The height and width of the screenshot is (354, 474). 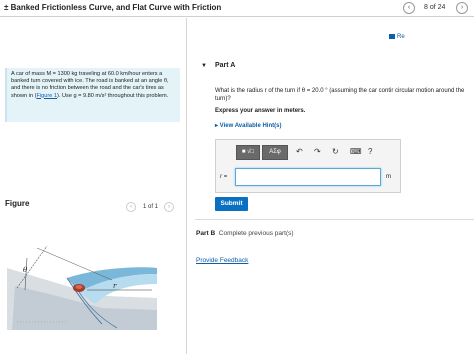 I want to click on help-icon: ?, so click(x=370, y=151).